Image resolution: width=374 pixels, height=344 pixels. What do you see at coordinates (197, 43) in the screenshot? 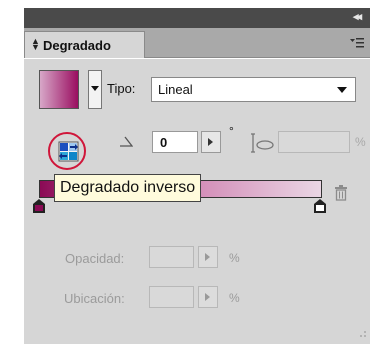
I see `tab-strip: ▲ ▼ Degradado` at bounding box center [197, 43].